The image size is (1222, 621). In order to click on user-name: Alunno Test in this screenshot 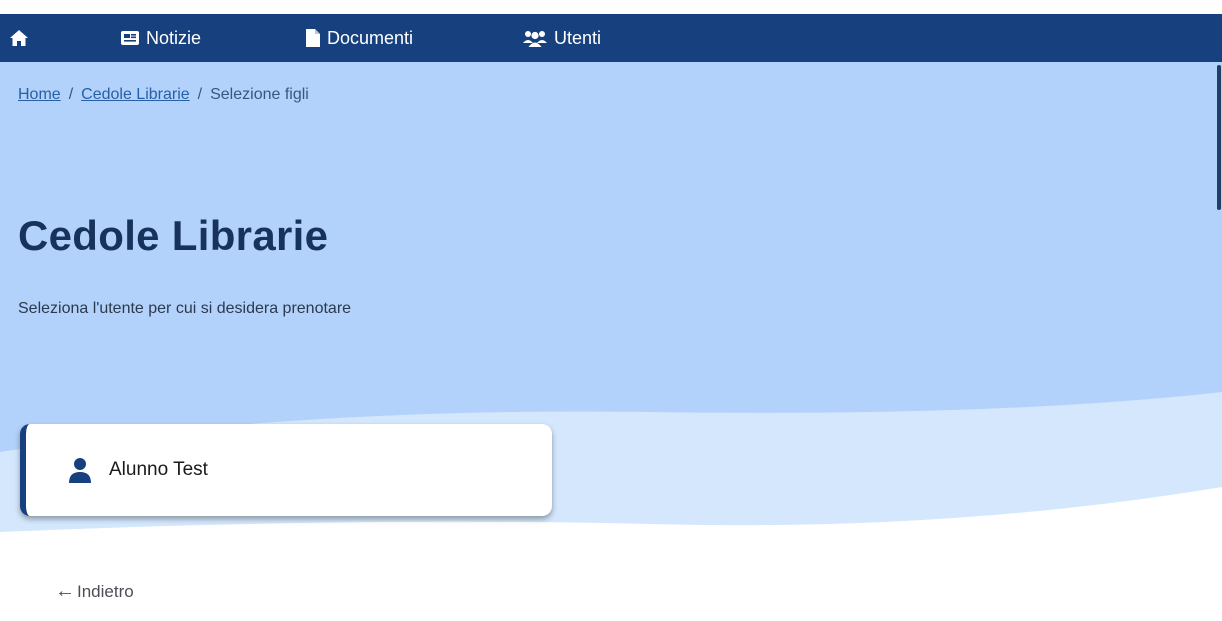, I will do `click(158, 469)`.